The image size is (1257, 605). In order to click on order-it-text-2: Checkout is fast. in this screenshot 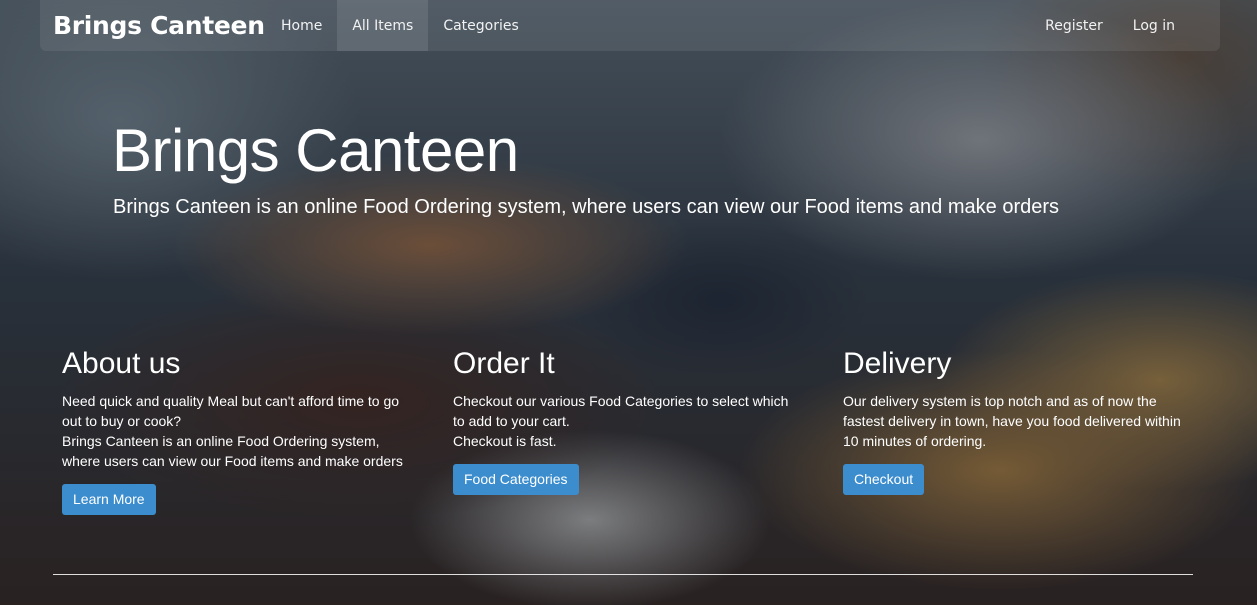, I will do `click(505, 441)`.